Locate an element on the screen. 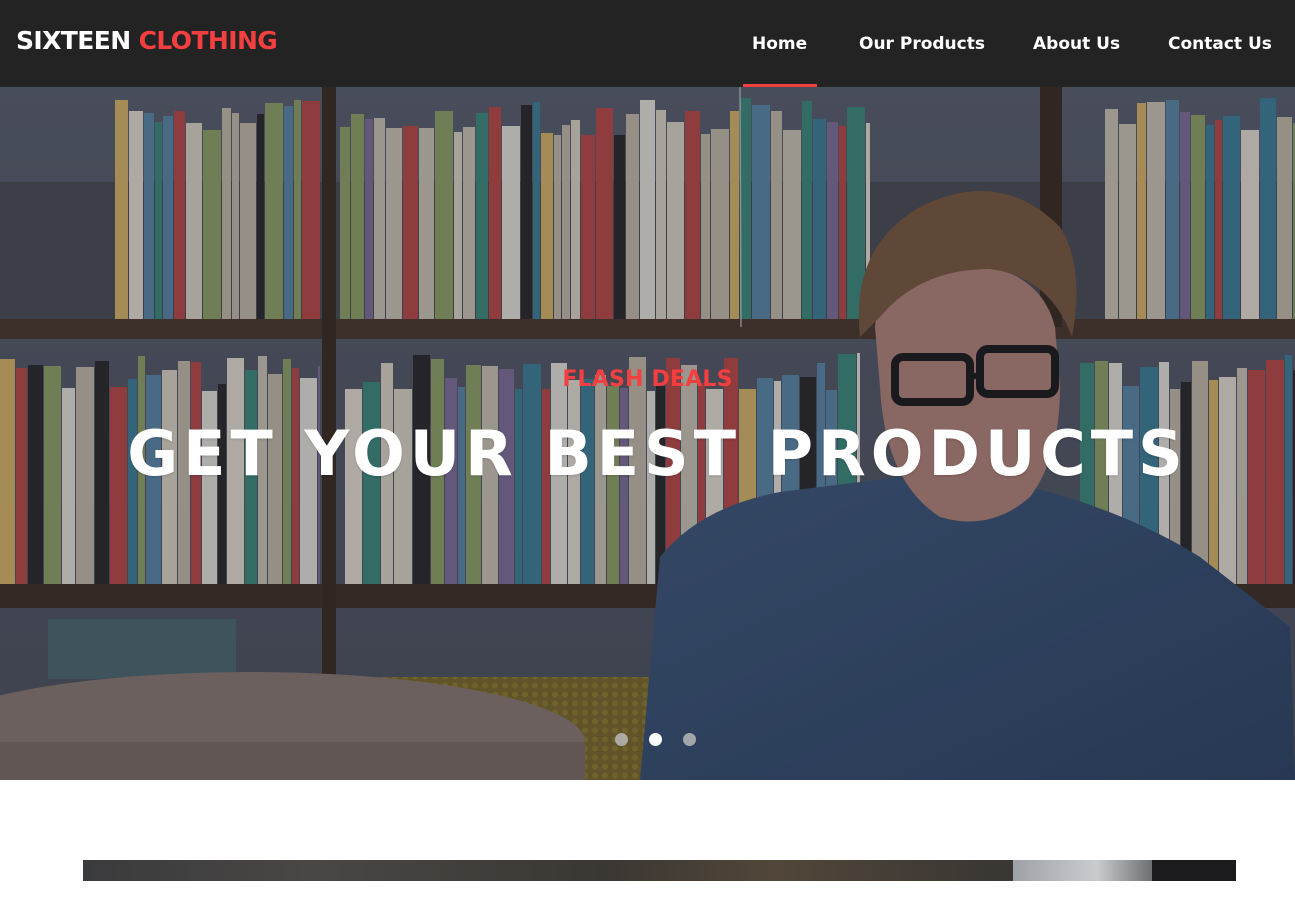 Image resolution: width=1295 pixels, height=898 pixels. nav-our-products: Our Products is located at coordinates (922, 43).